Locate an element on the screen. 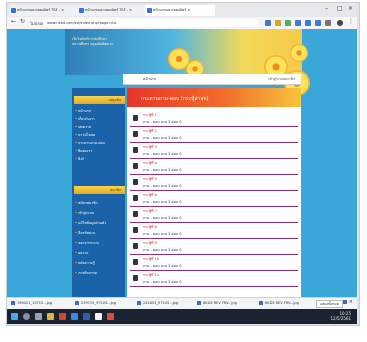 This screenshot has height=342, width=367. browser-tab-3: หน้าแรกและเพลงฉัตร์ × is located at coordinates (180, 10).